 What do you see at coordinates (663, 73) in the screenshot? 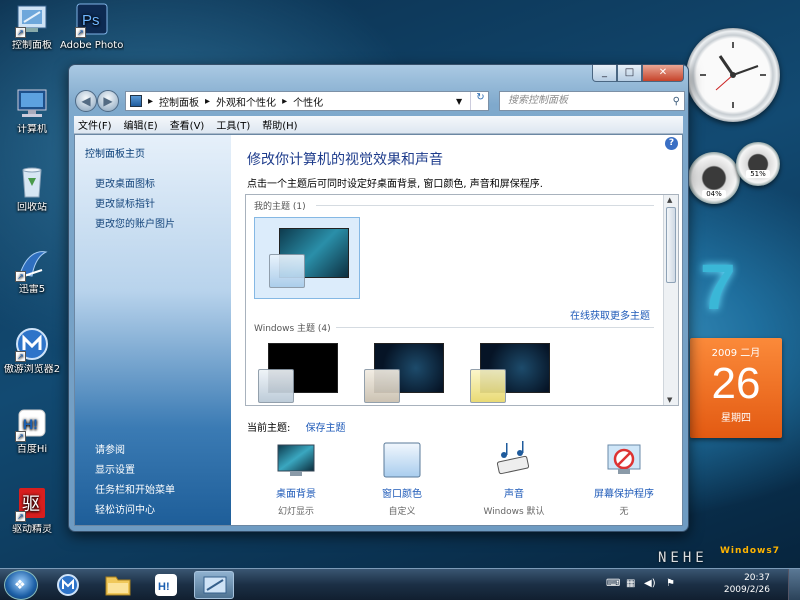
I see `close-button: ✕` at bounding box center [663, 73].